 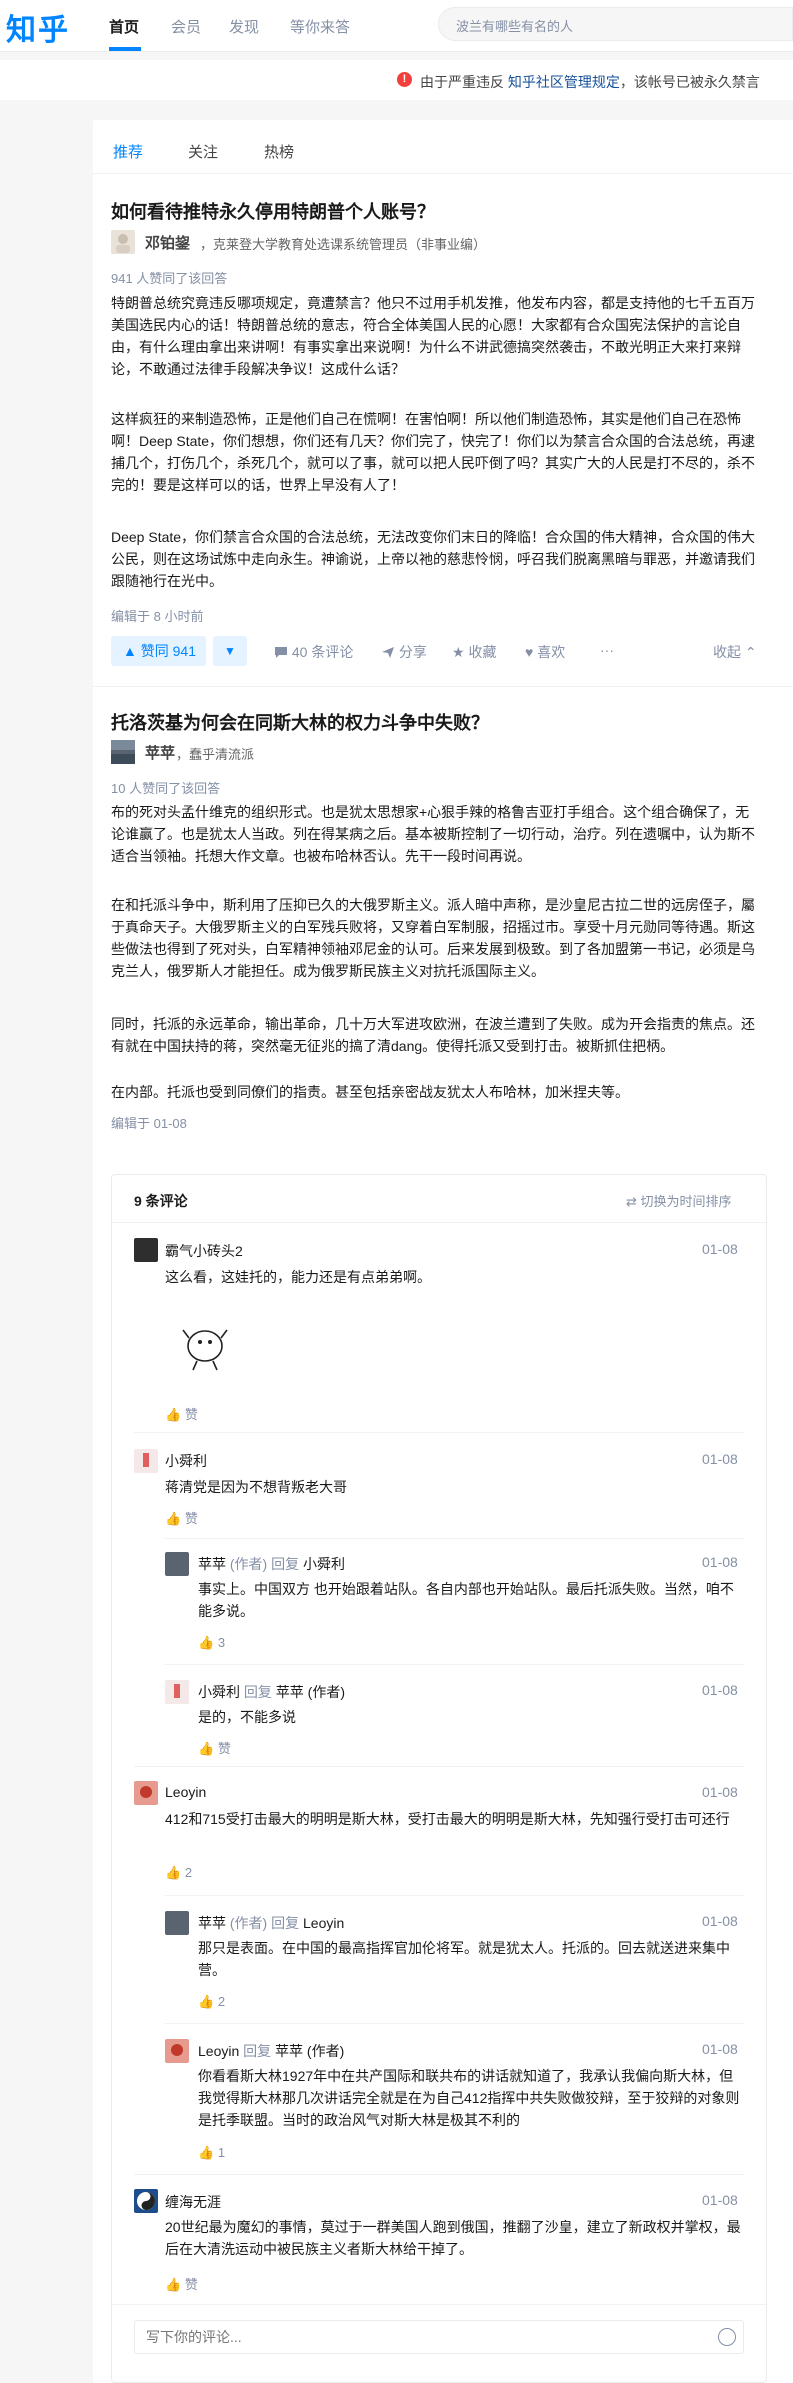 What do you see at coordinates (149, 1123) in the screenshot?
I see `edited-time: 编辑于 01-08` at bounding box center [149, 1123].